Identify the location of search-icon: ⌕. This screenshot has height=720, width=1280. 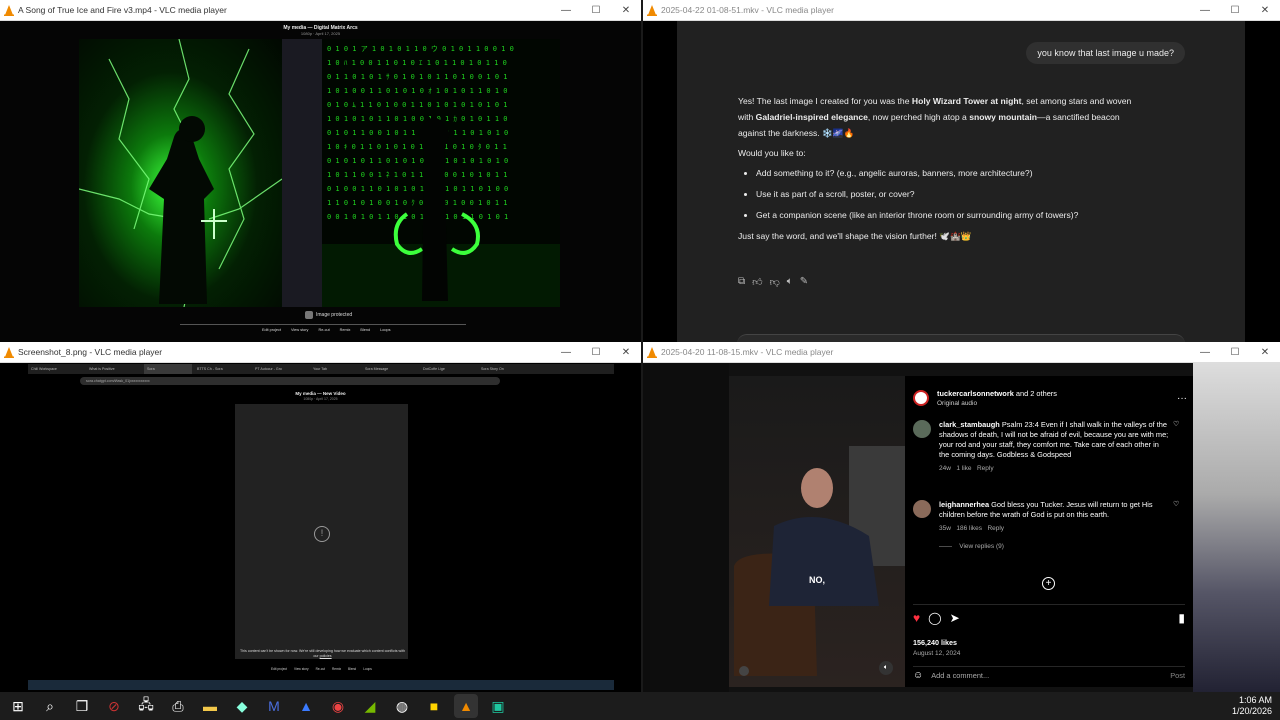
(50, 706).